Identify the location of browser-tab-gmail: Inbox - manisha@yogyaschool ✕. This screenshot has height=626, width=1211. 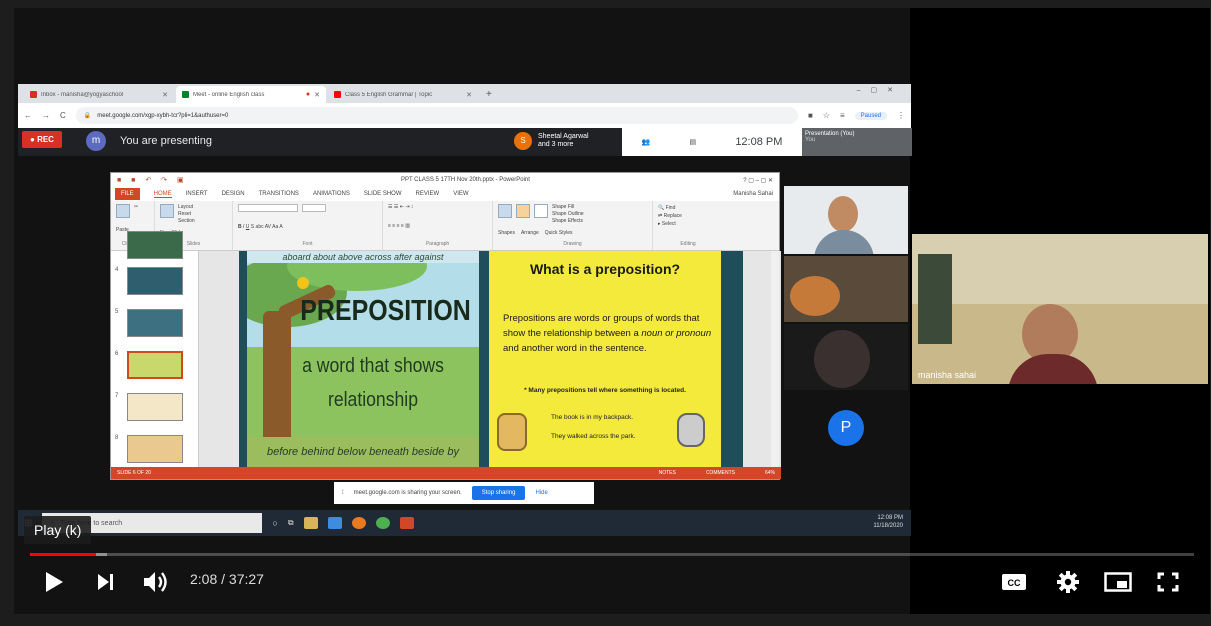
(99, 94).